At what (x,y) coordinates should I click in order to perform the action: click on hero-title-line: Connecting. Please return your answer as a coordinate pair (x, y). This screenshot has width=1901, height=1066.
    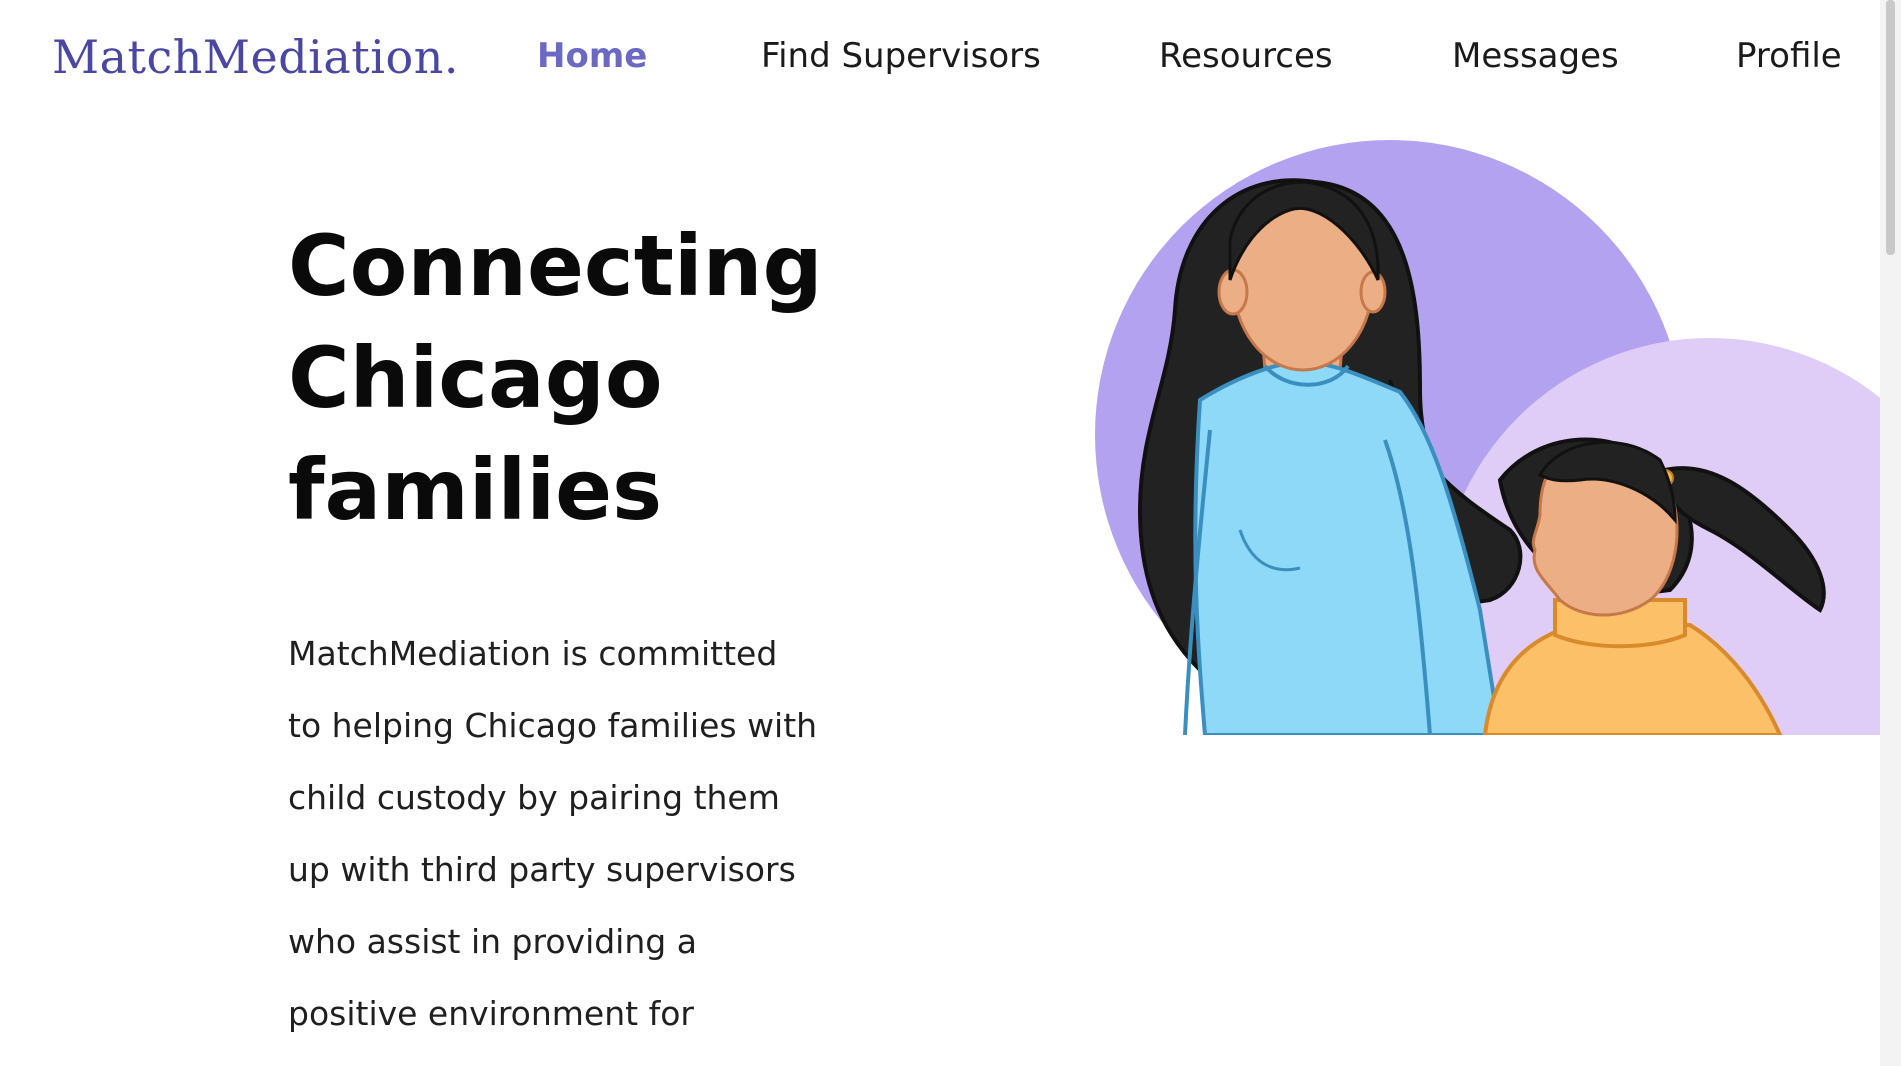
    Looking at the image, I should click on (555, 266).